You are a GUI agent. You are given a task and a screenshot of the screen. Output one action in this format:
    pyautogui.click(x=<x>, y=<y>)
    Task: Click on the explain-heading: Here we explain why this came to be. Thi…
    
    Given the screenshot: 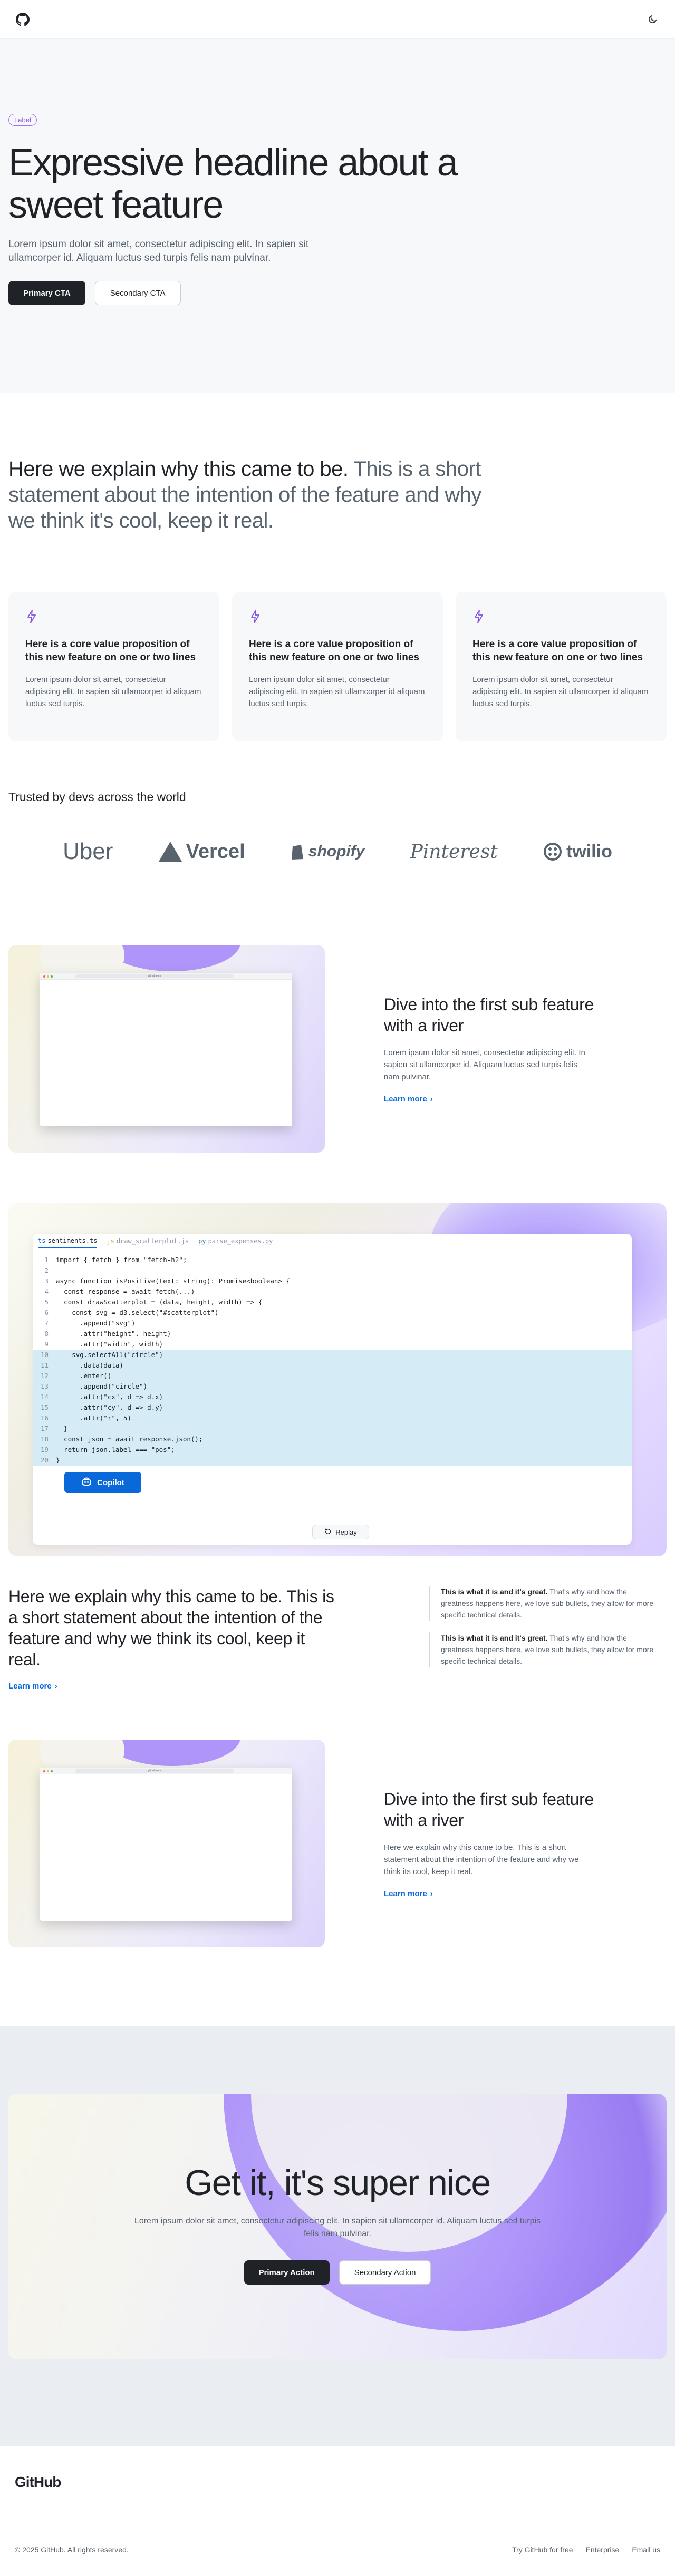 What is the action you would take?
    pyautogui.click(x=171, y=1628)
    